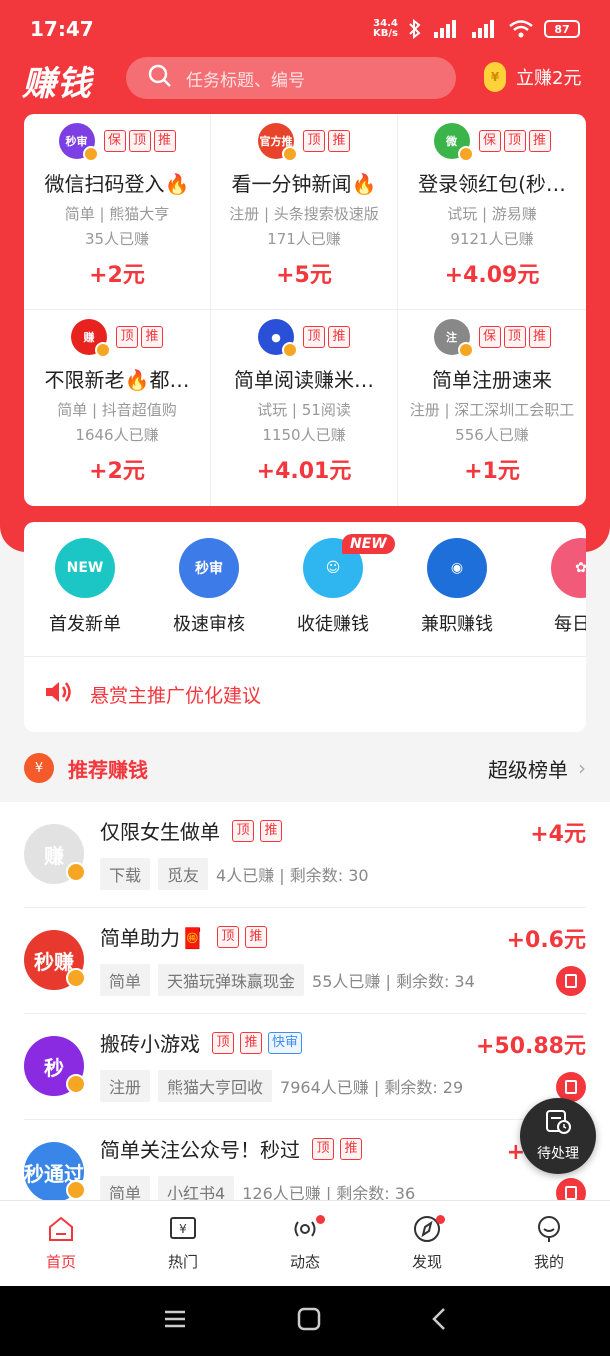  I want to click on task-icon-text: 注, so click(451, 337).